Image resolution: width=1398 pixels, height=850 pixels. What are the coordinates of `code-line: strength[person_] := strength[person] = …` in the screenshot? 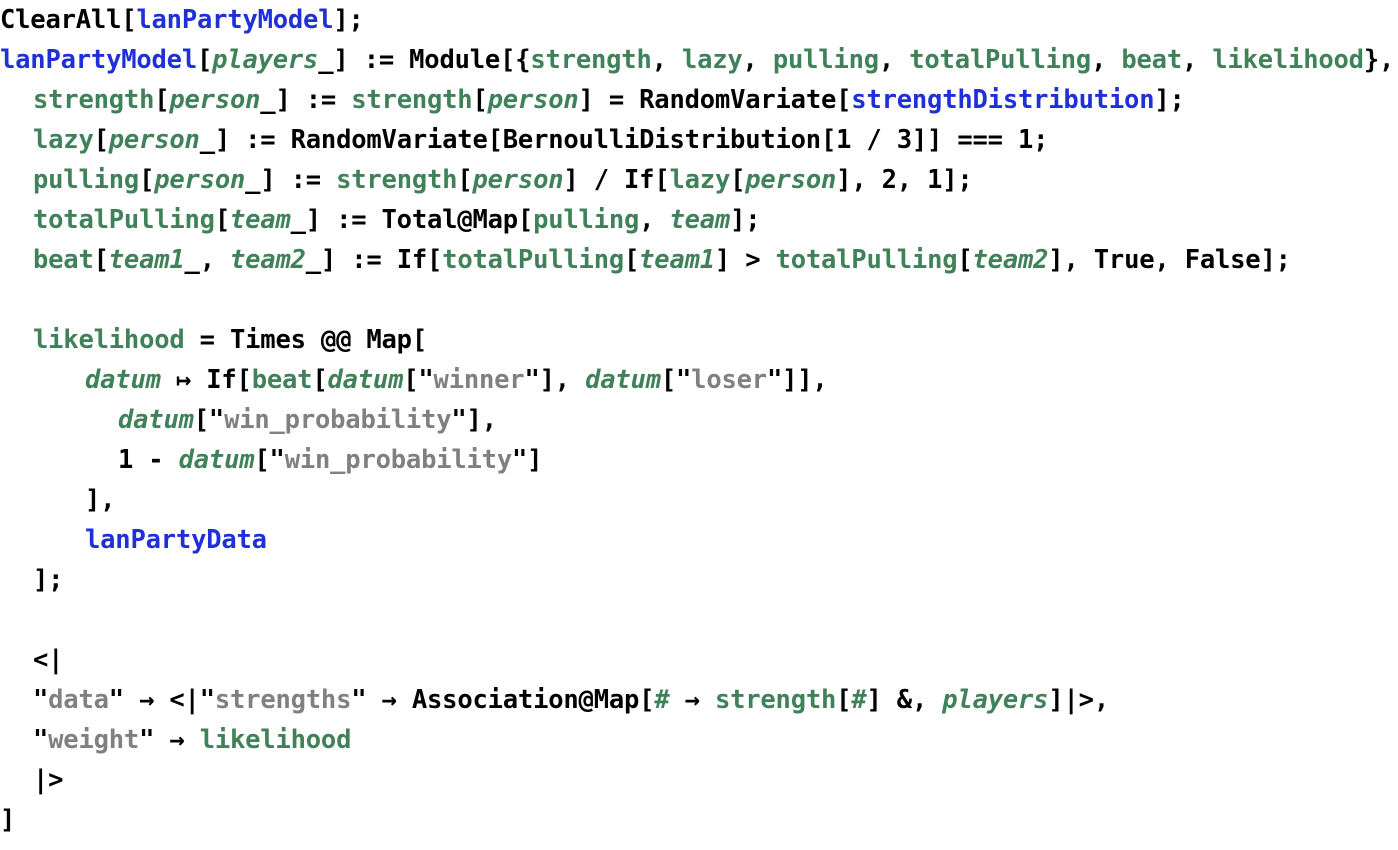 It's located at (699, 100).